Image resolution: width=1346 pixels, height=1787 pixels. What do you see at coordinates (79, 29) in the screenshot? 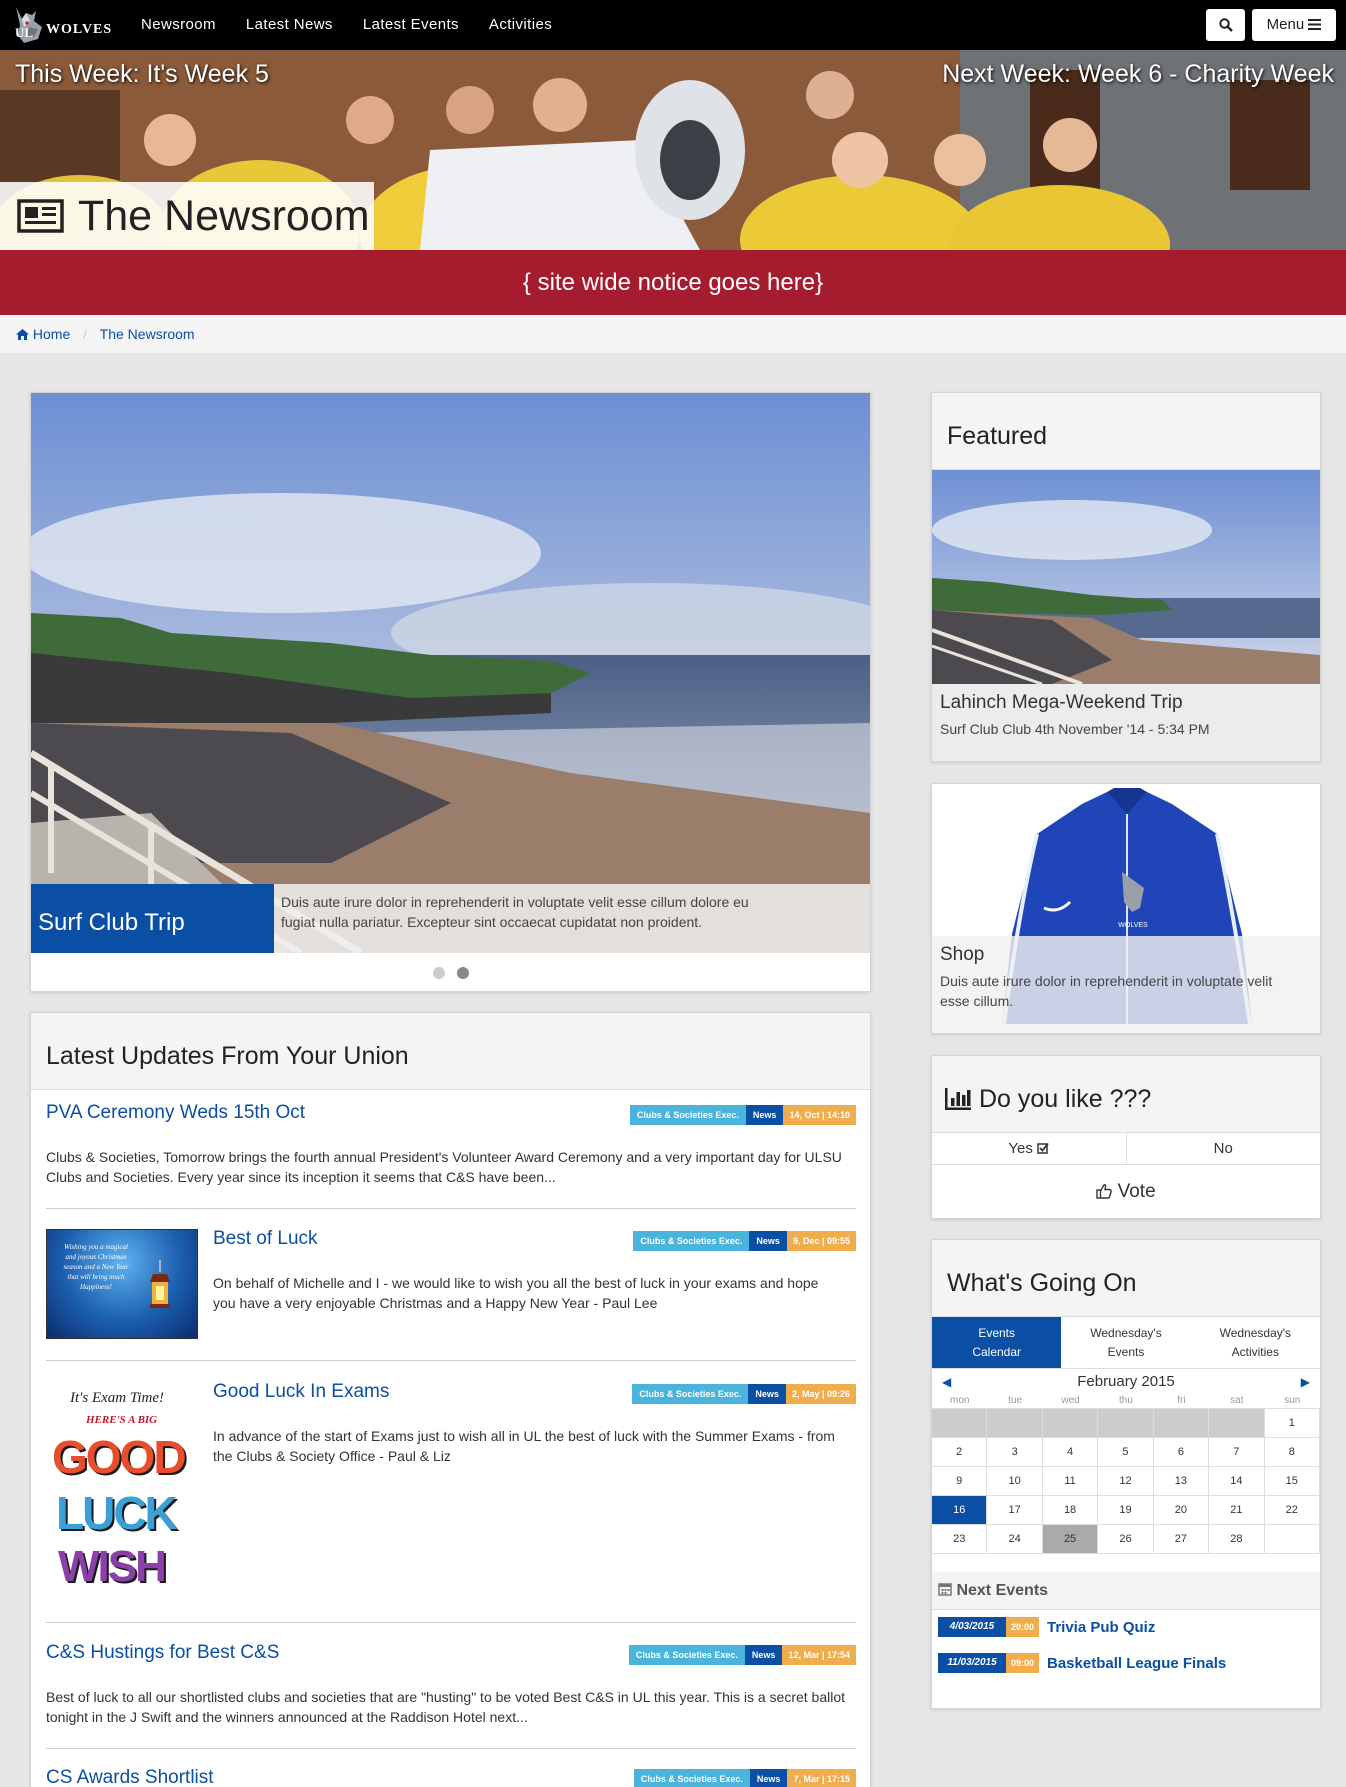
I see `logo-wolves-text: WOLVES` at bounding box center [79, 29].